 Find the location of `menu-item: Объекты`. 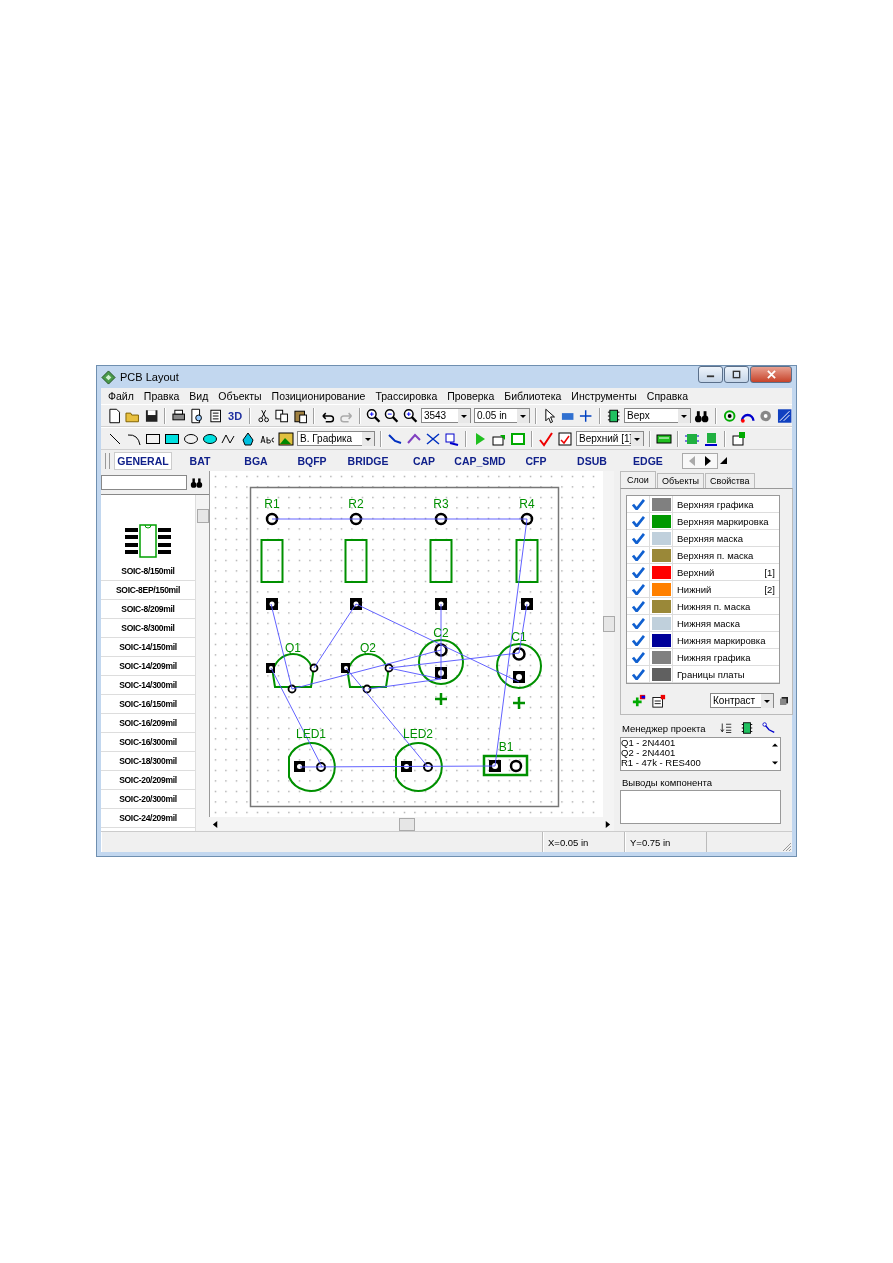

menu-item: Объекты is located at coordinates (240, 396).